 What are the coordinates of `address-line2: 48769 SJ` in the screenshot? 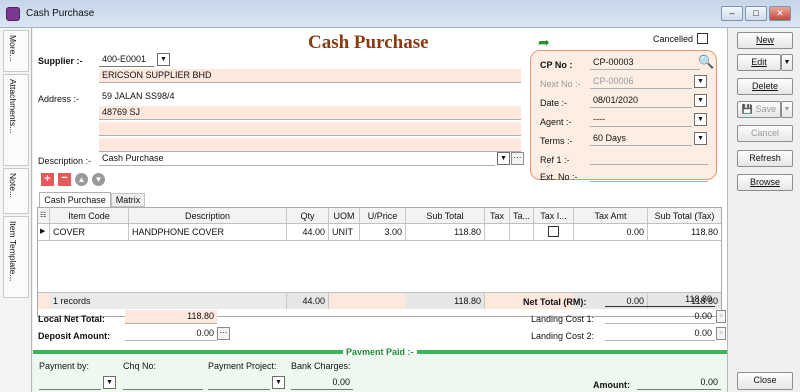 It's located at (310, 113).